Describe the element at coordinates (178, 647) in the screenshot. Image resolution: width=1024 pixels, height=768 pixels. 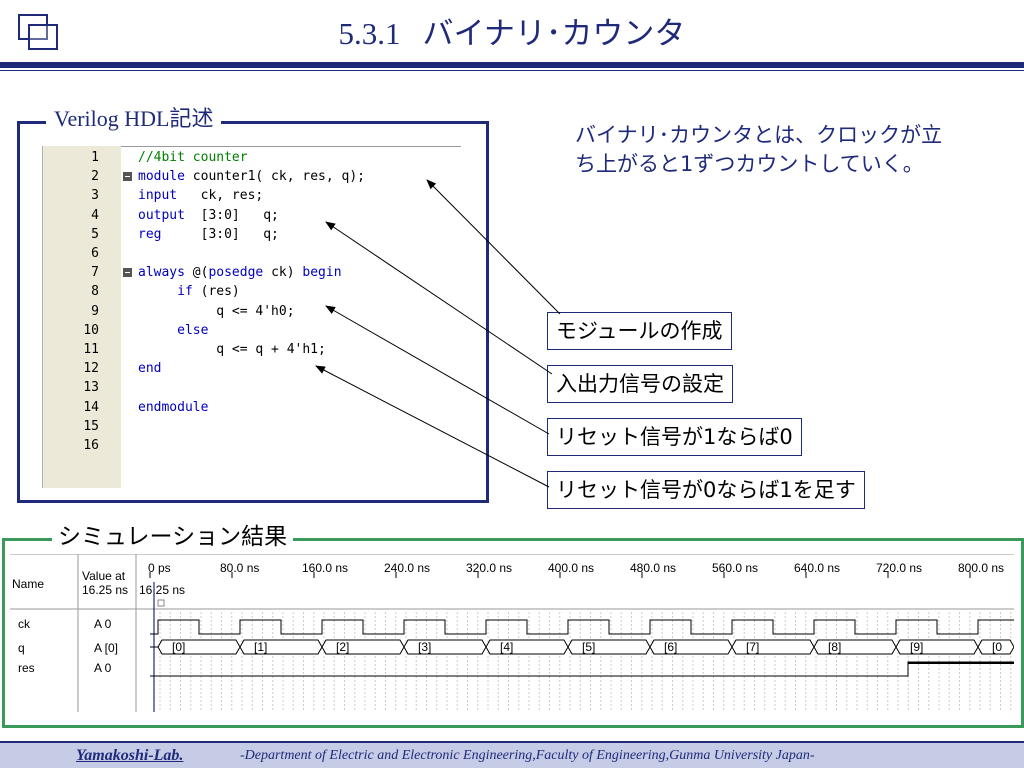
I see `bus-value-label: [0]` at that location.